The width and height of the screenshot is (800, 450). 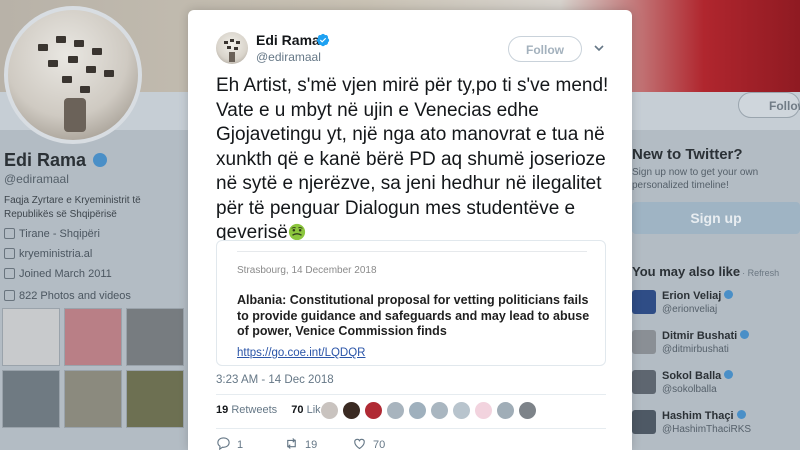 I want to click on reply-button: 1, so click(x=229, y=443).